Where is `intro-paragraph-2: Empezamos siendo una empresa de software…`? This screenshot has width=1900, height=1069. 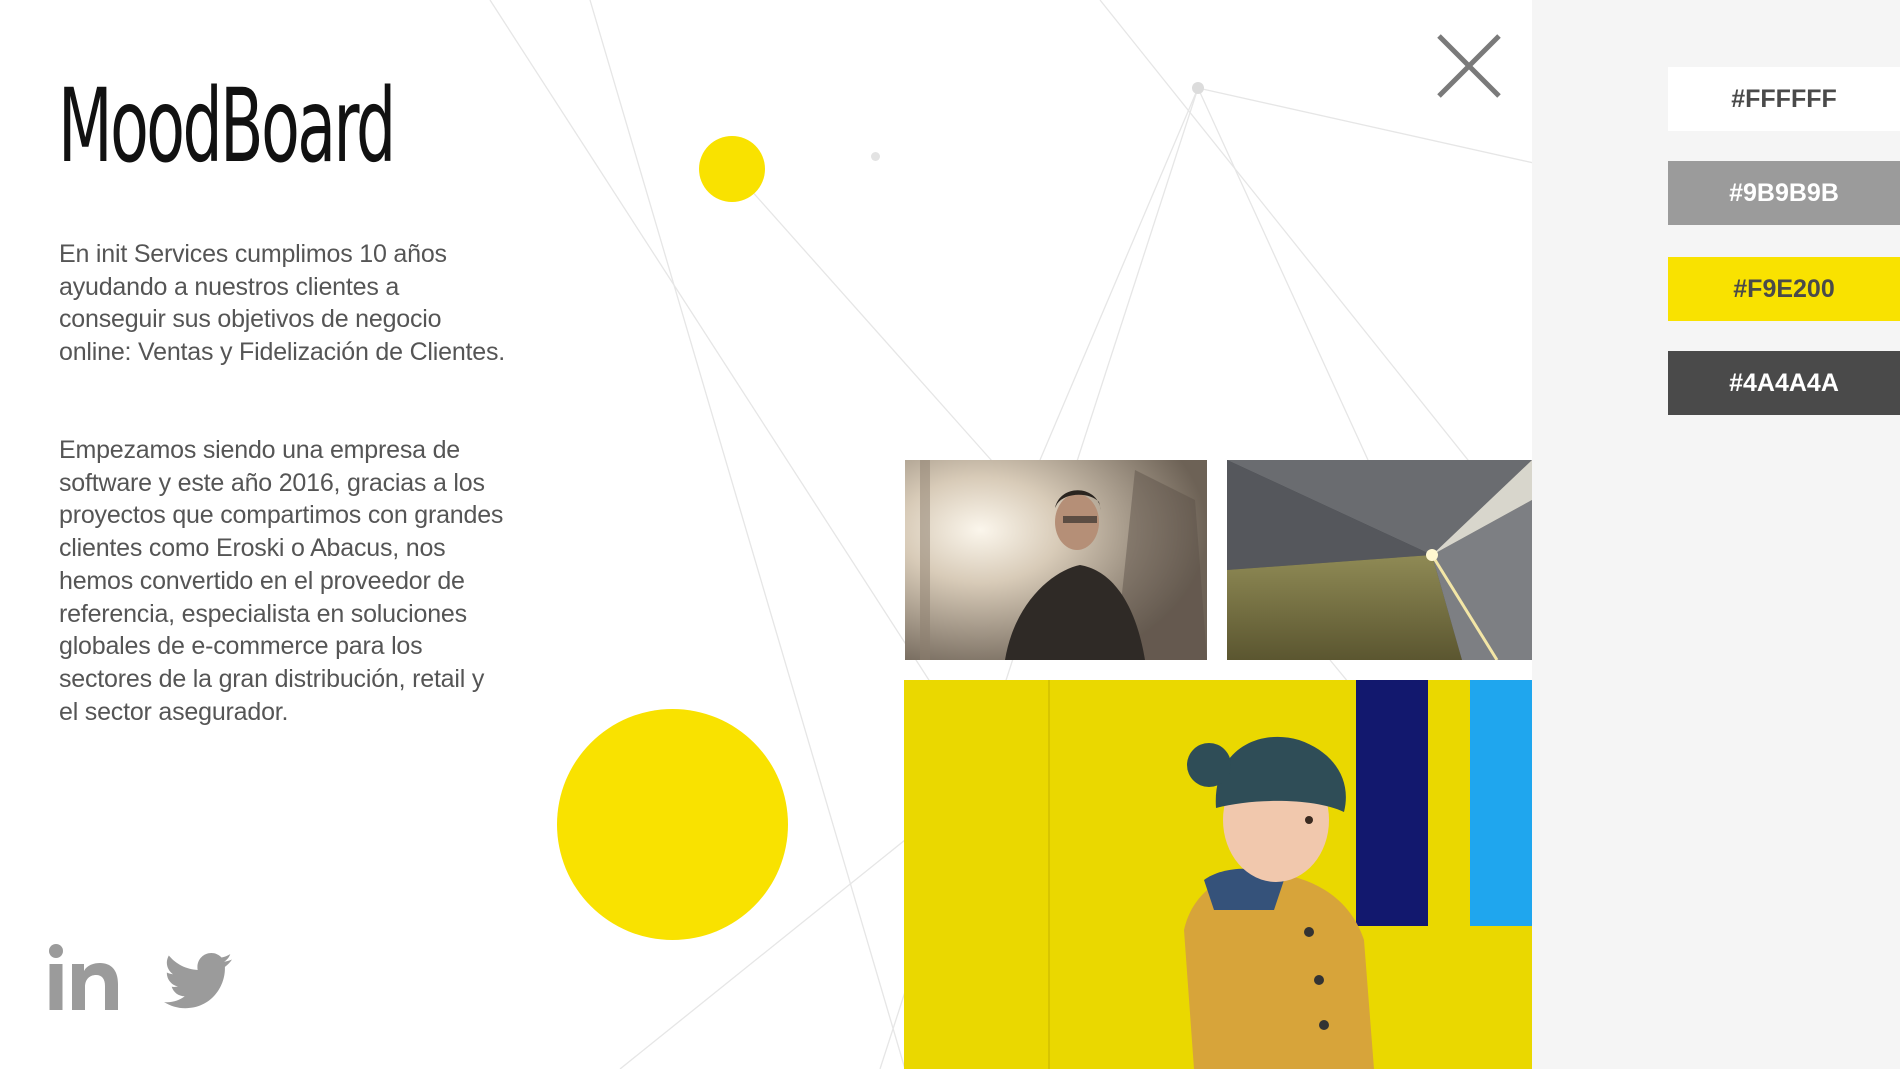 intro-paragraph-2: Empezamos siendo una empresa de software… is located at coordinates (281, 581).